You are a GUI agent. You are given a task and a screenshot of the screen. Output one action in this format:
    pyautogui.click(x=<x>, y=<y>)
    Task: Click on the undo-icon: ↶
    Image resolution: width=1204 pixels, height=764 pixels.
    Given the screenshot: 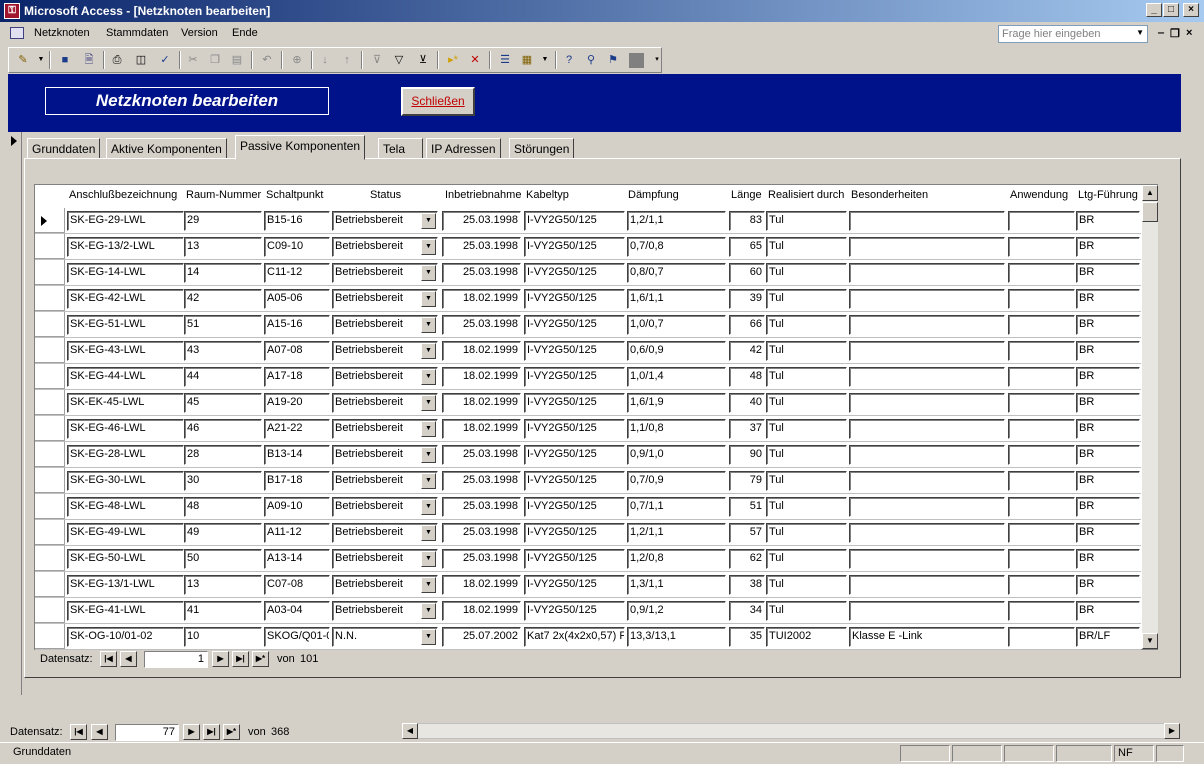 What is the action you would take?
    pyautogui.click(x=267, y=60)
    